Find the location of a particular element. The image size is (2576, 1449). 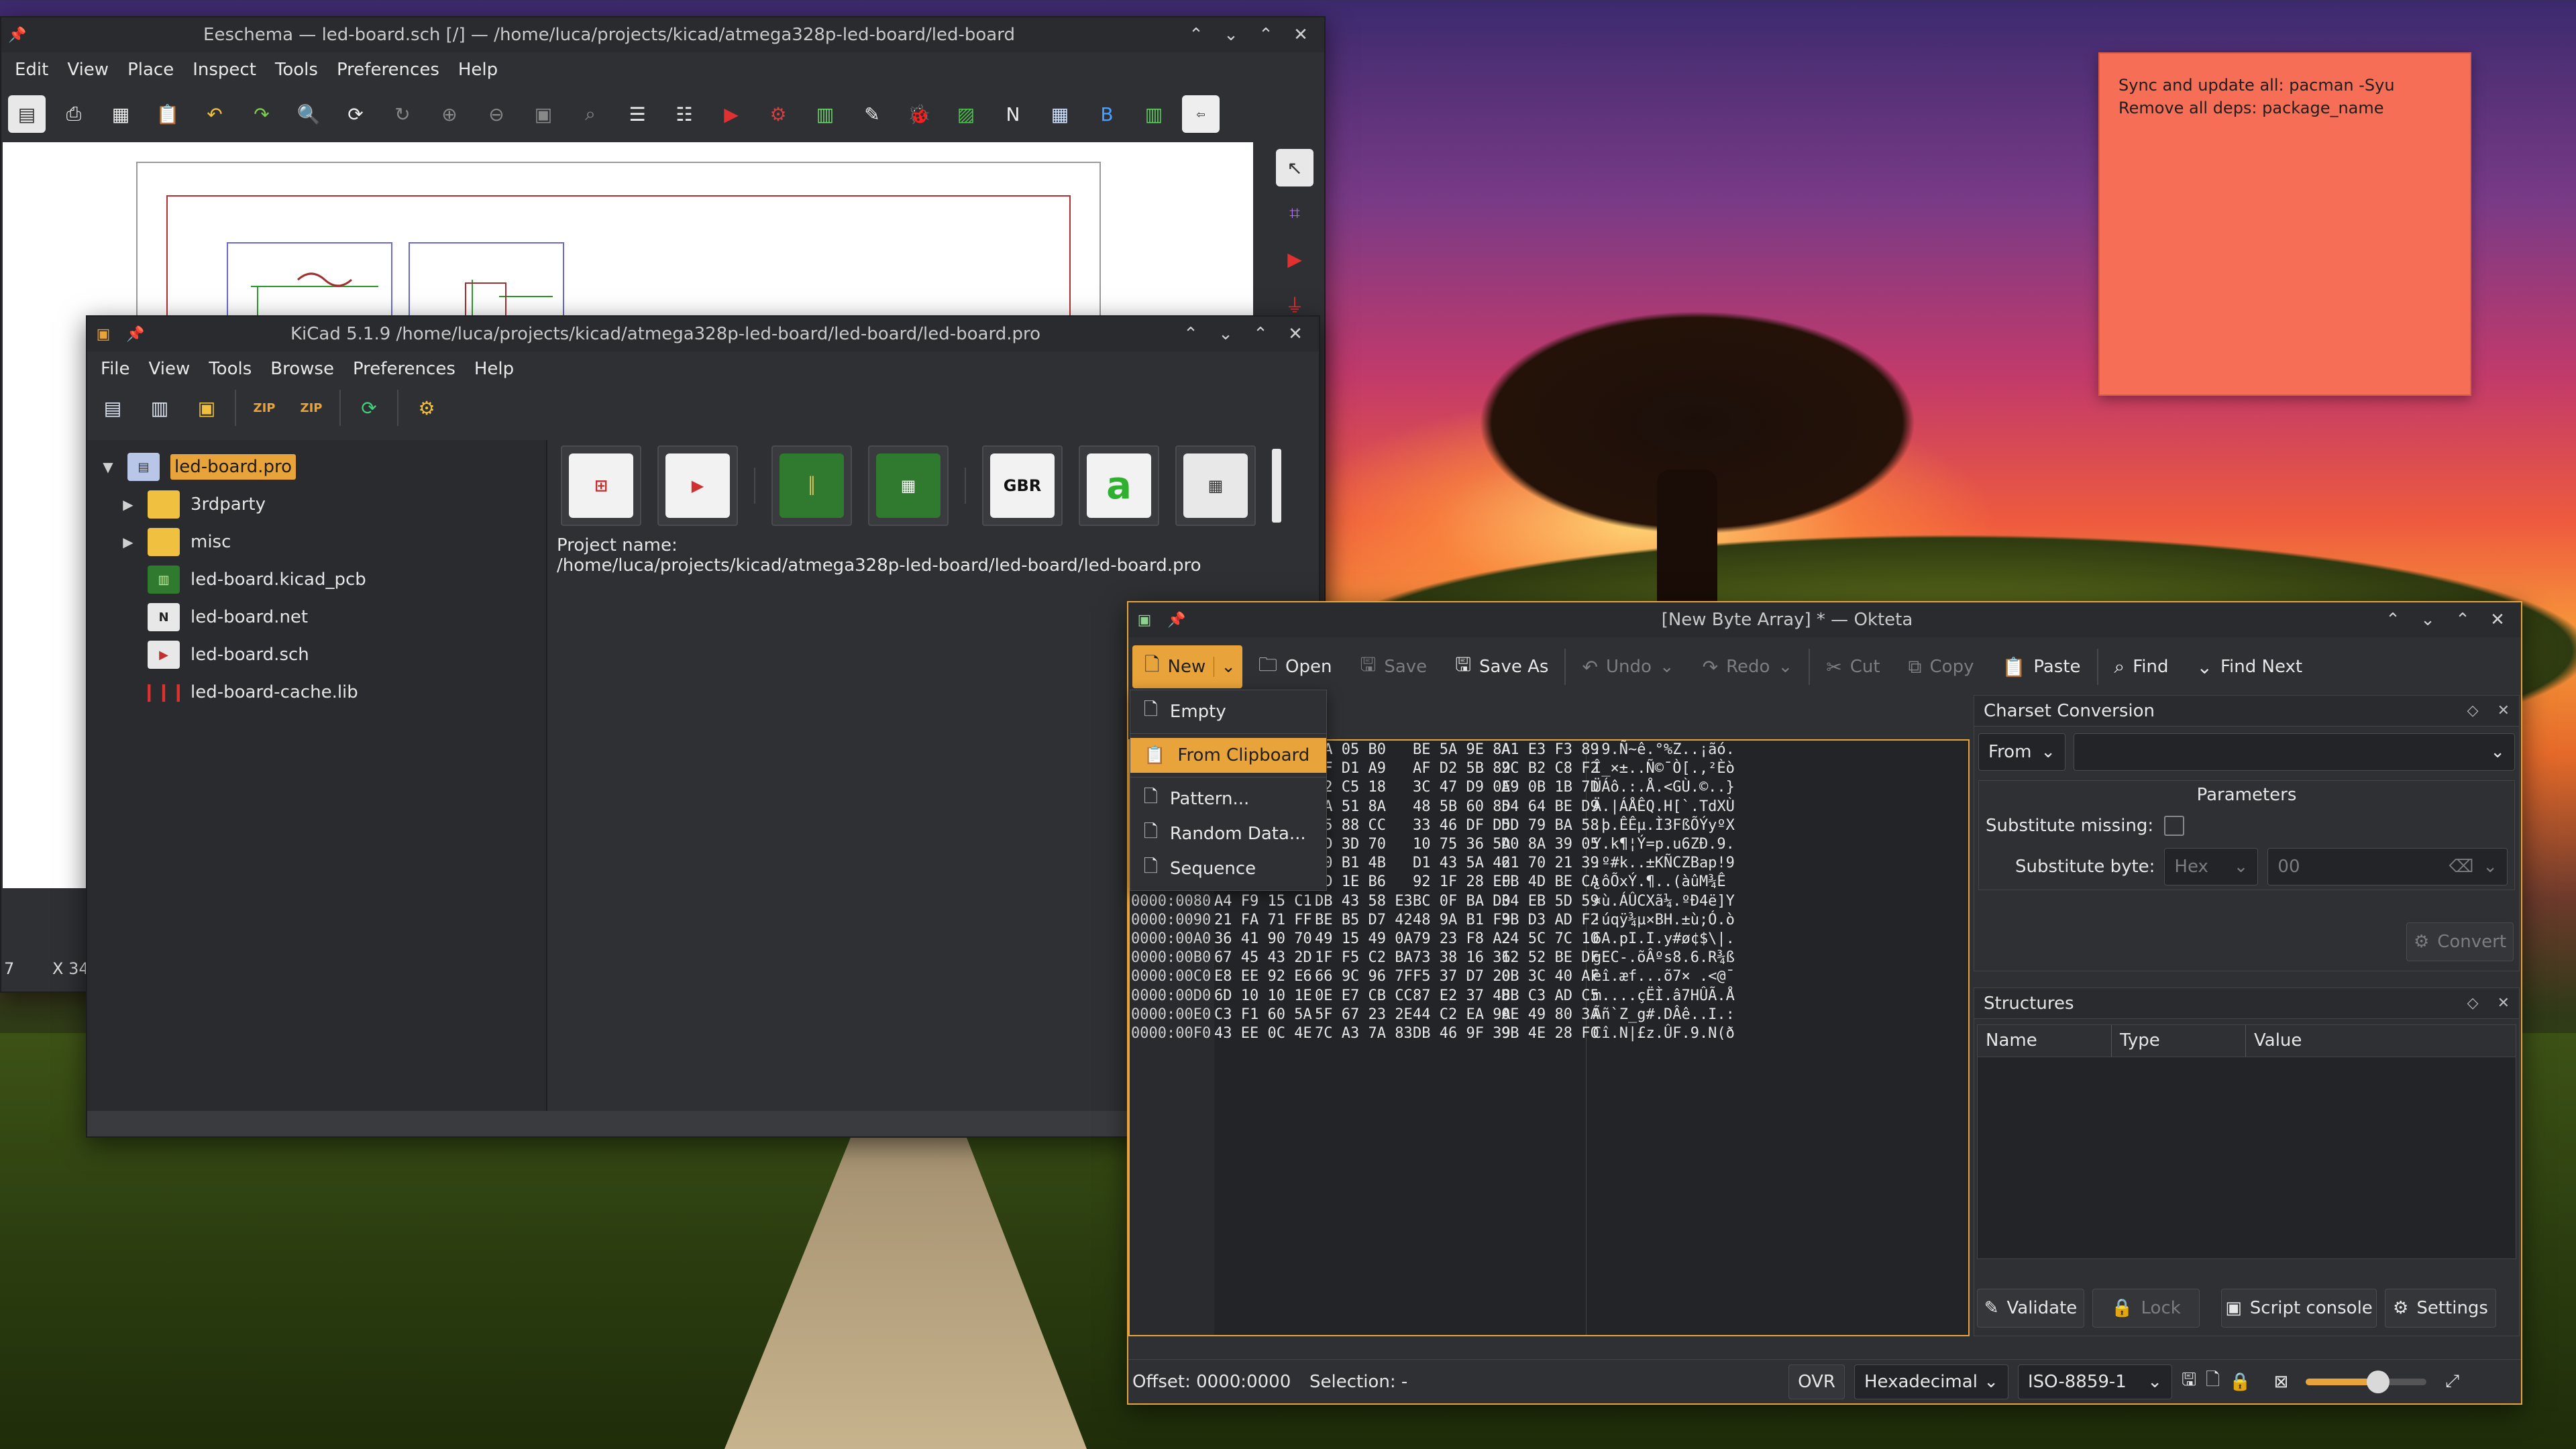

print-icon: ⎙ is located at coordinates (74, 114).